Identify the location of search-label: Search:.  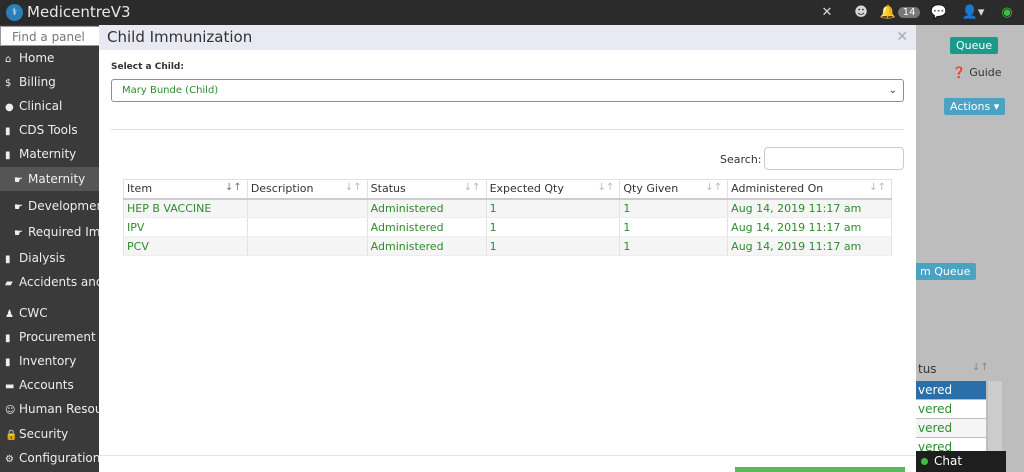
(741, 159).